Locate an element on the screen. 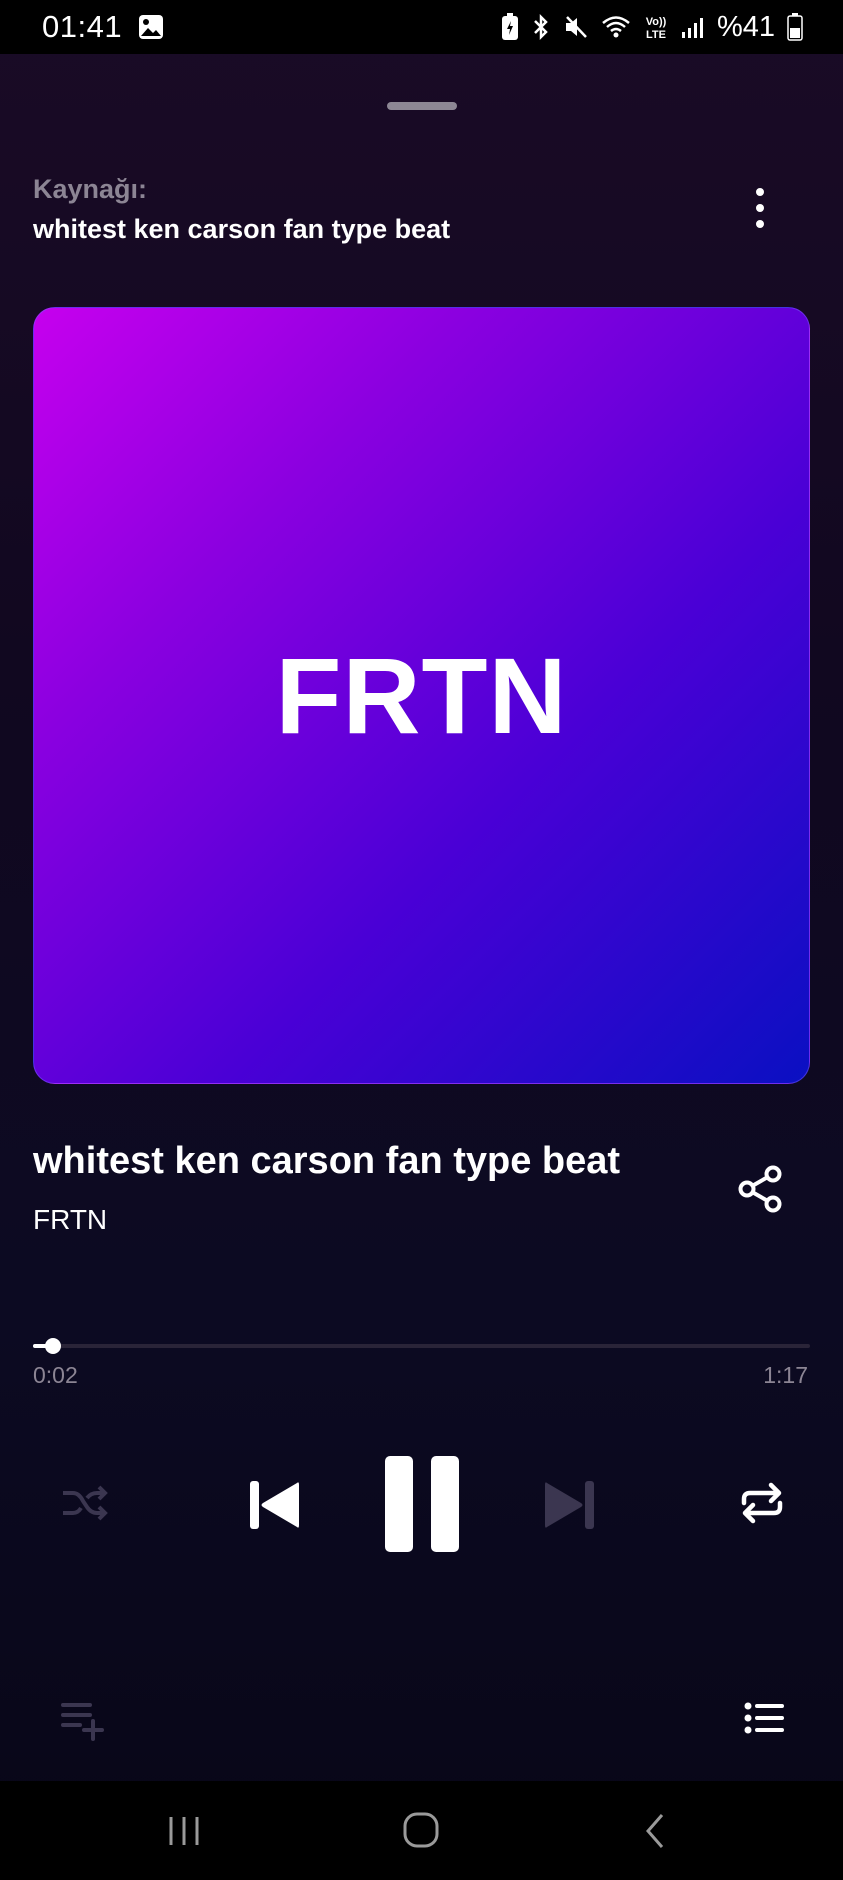 The height and width of the screenshot is (1880, 843). shuffle-button is located at coordinates (84, 1503).